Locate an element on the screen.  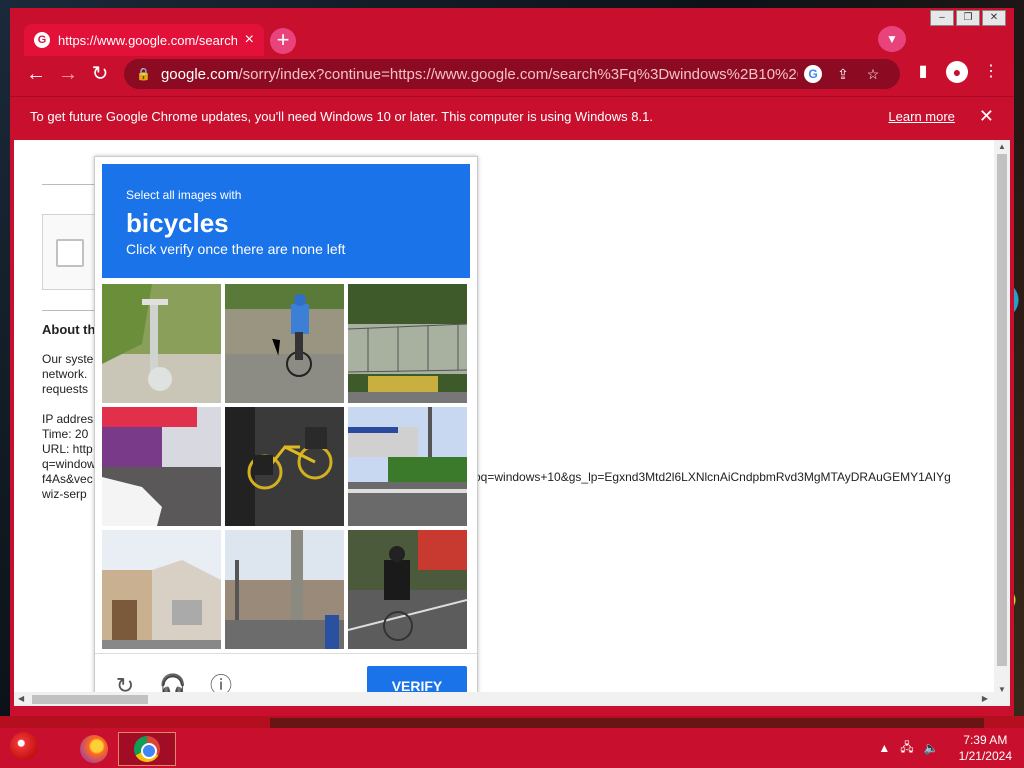
body-line: requests is located at coordinates (65, 389).